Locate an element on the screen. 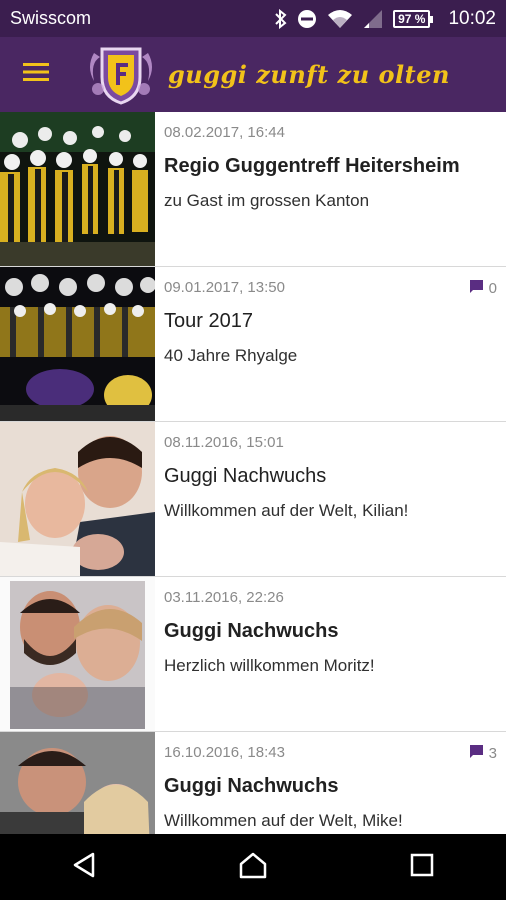 The width and height of the screenshot is (506, 900). wifi-icon is located at coordinates (340, 19).